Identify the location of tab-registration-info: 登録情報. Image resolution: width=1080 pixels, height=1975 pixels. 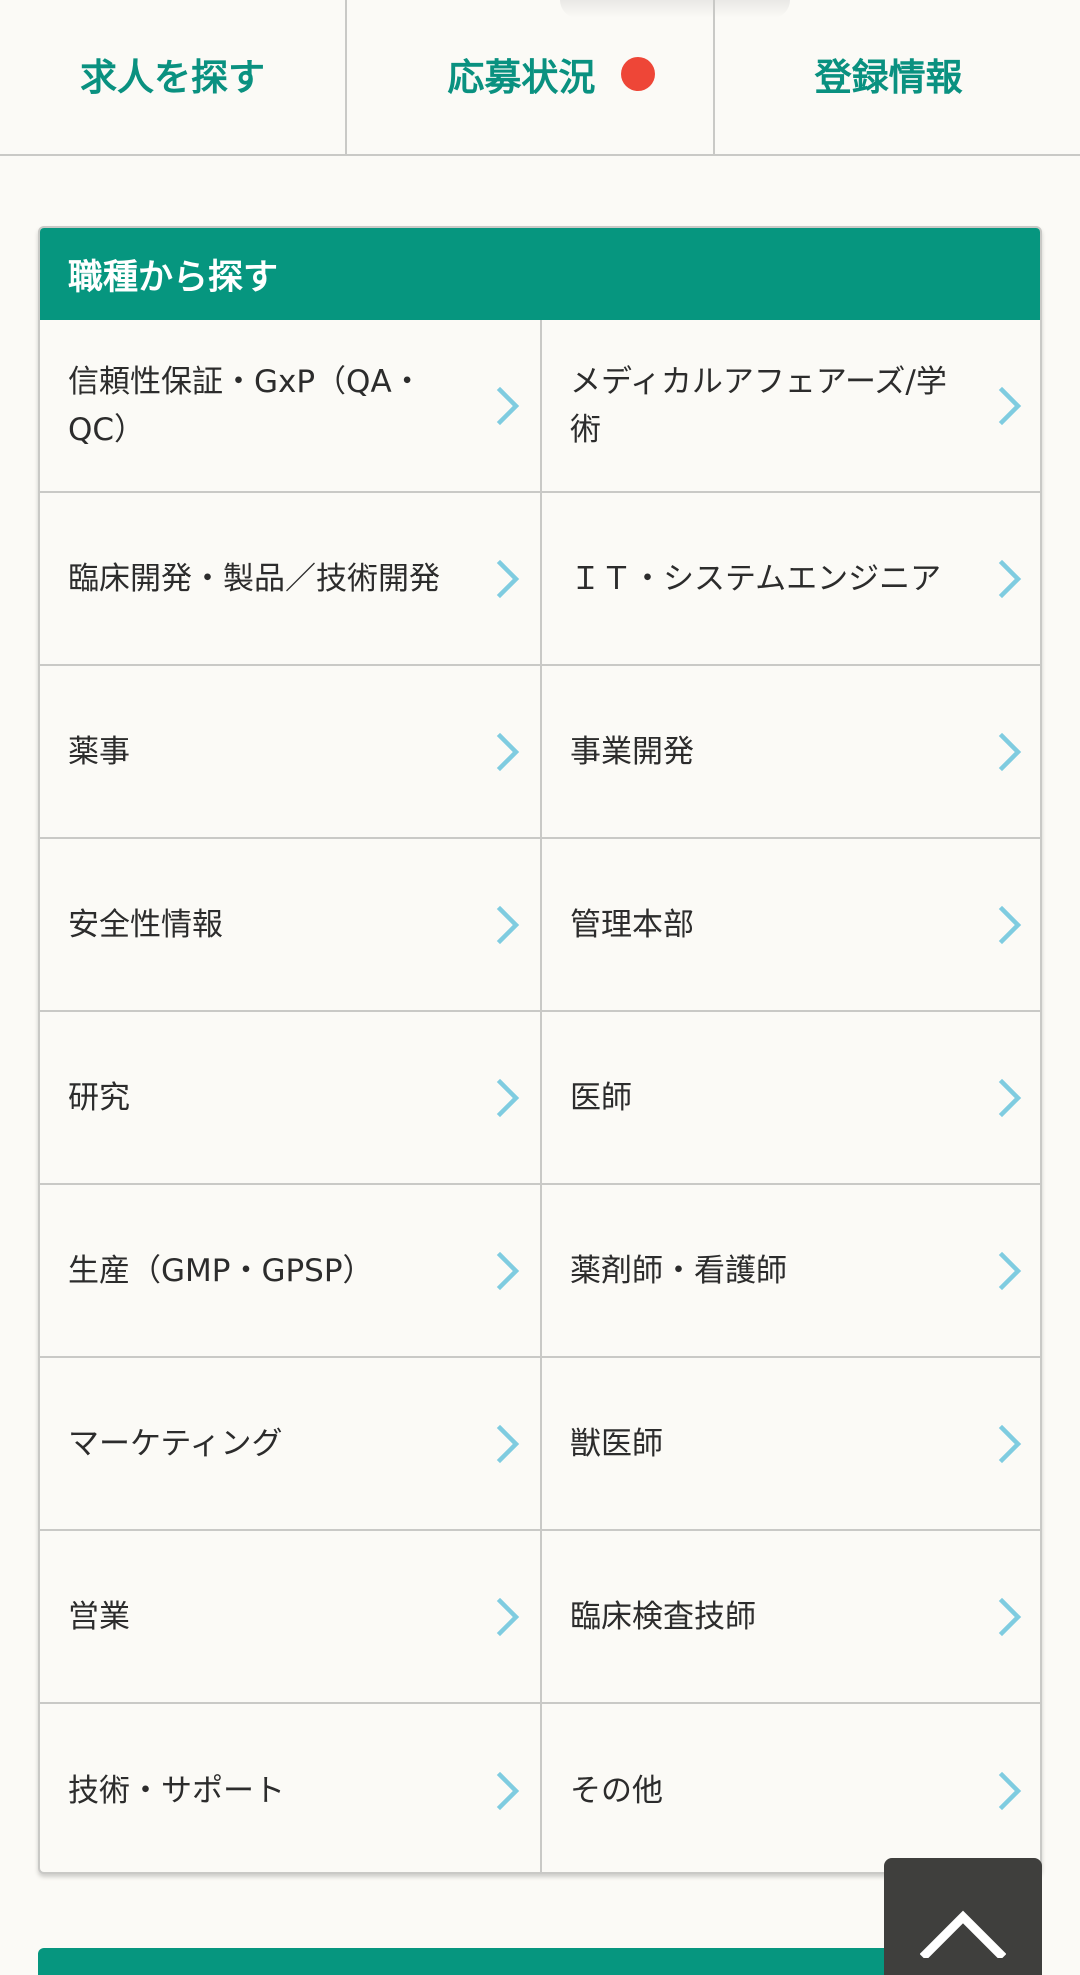
(896, 77).